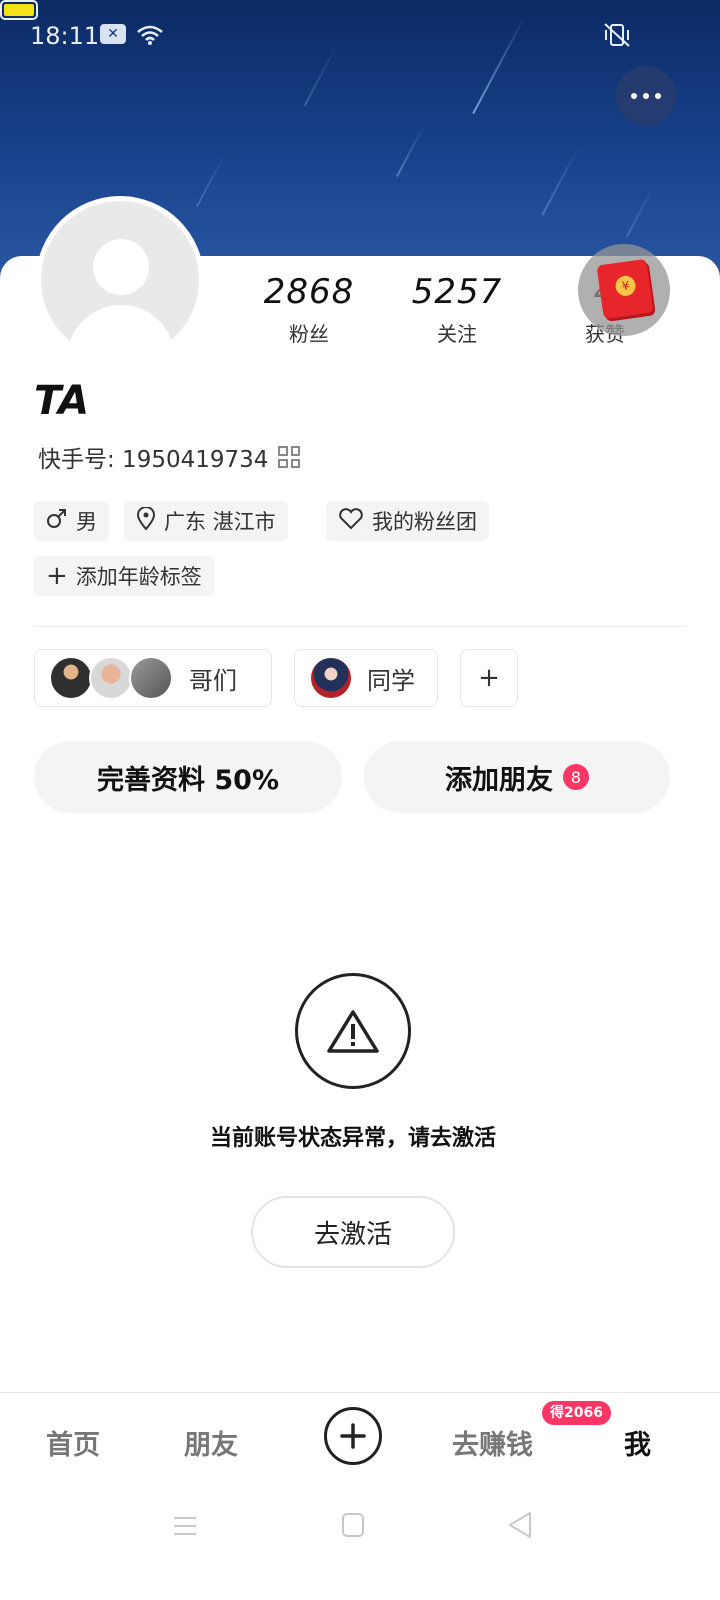  Describe the element at coordinates (188, 780) in the screenshot. I see `complete-profile-label: 完善资料 50%` at that location.